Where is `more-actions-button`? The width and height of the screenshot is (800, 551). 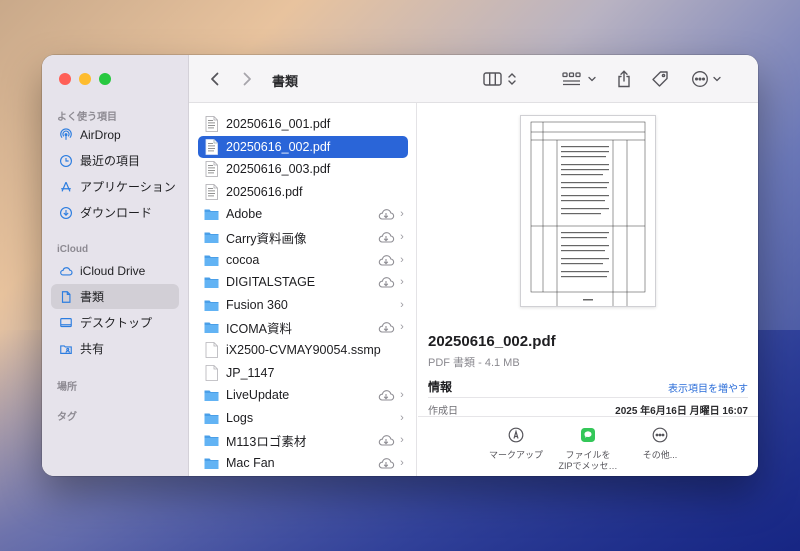
more-actions-button is located at coordinates (707, 79).